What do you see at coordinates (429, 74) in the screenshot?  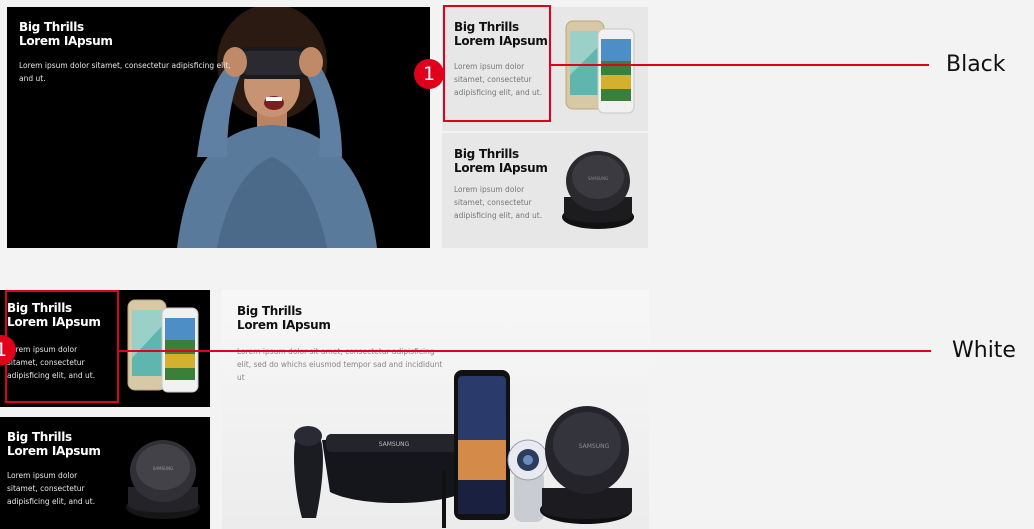 I see `black-annotation-badge: 1` at bounding box center [429, 74].